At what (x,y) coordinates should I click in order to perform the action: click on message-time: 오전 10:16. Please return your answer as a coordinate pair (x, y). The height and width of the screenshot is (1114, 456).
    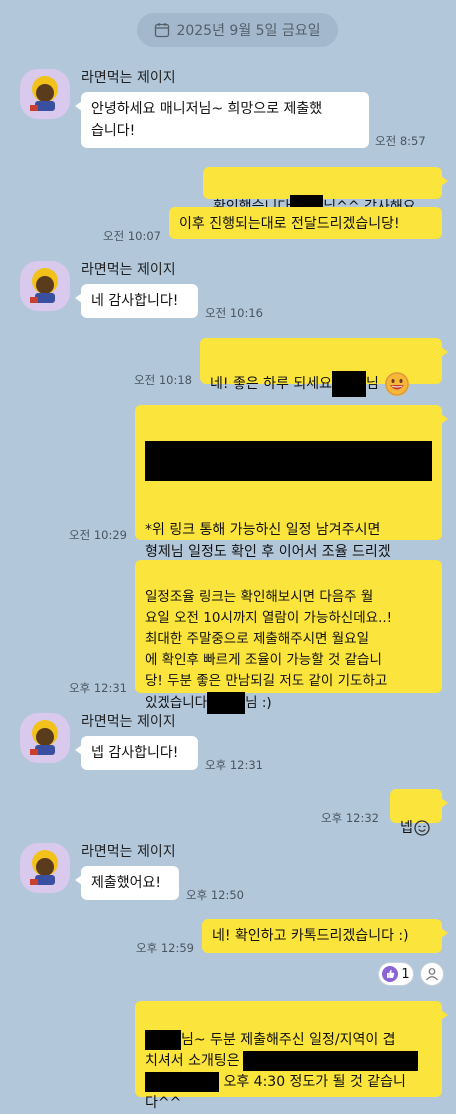
    Looking at the image, I should click on (234, 313).